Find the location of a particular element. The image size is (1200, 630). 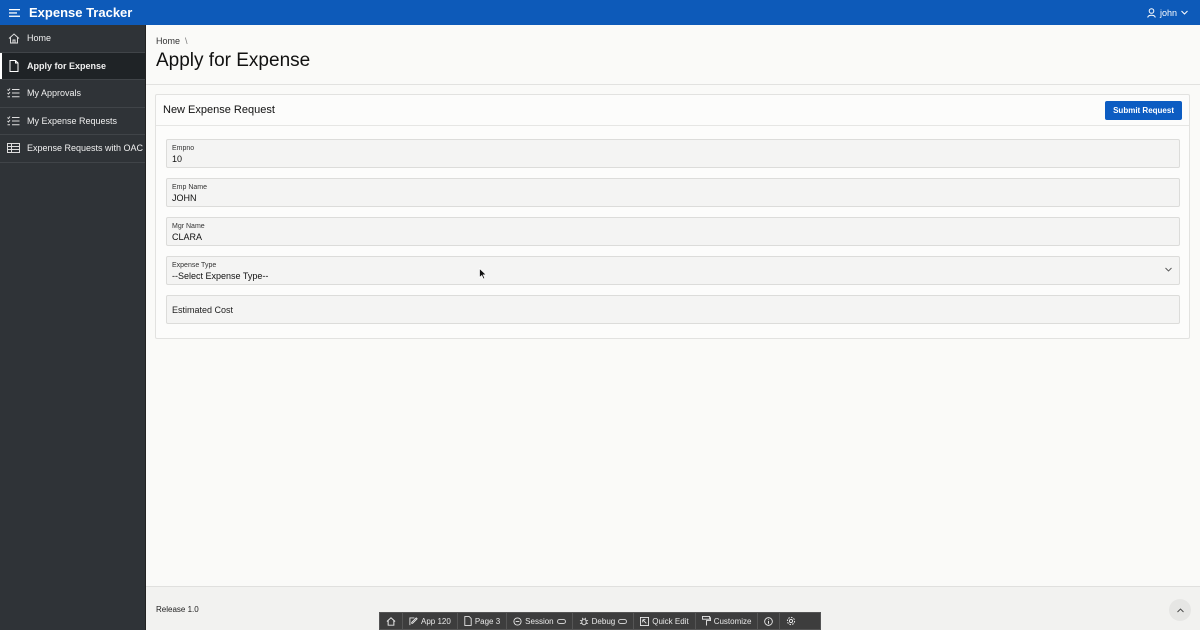

user-icon is located at coordinates (1151, 12).